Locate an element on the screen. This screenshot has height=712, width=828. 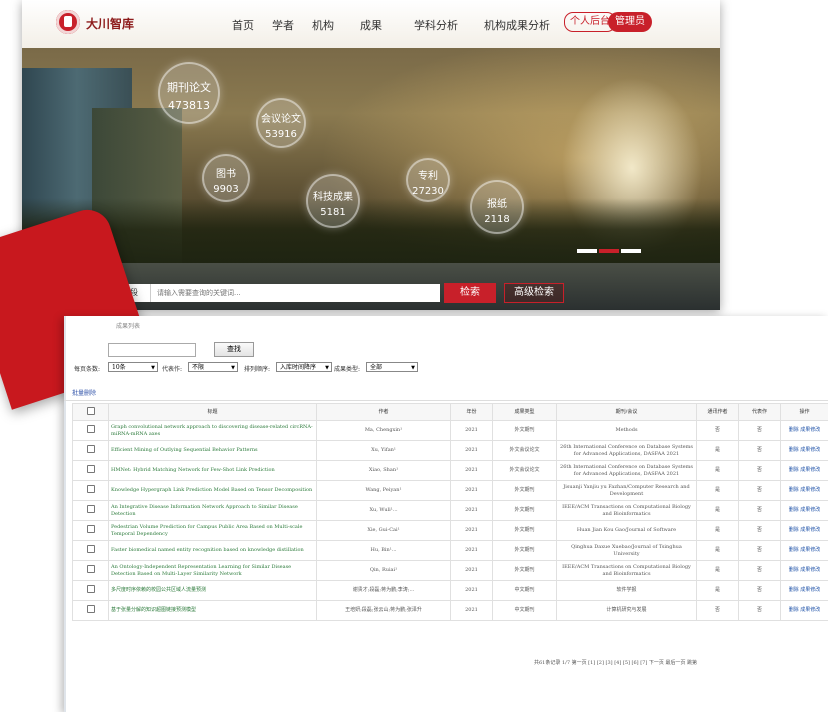
carousel-dot-active is located at coordinates (609, 251).